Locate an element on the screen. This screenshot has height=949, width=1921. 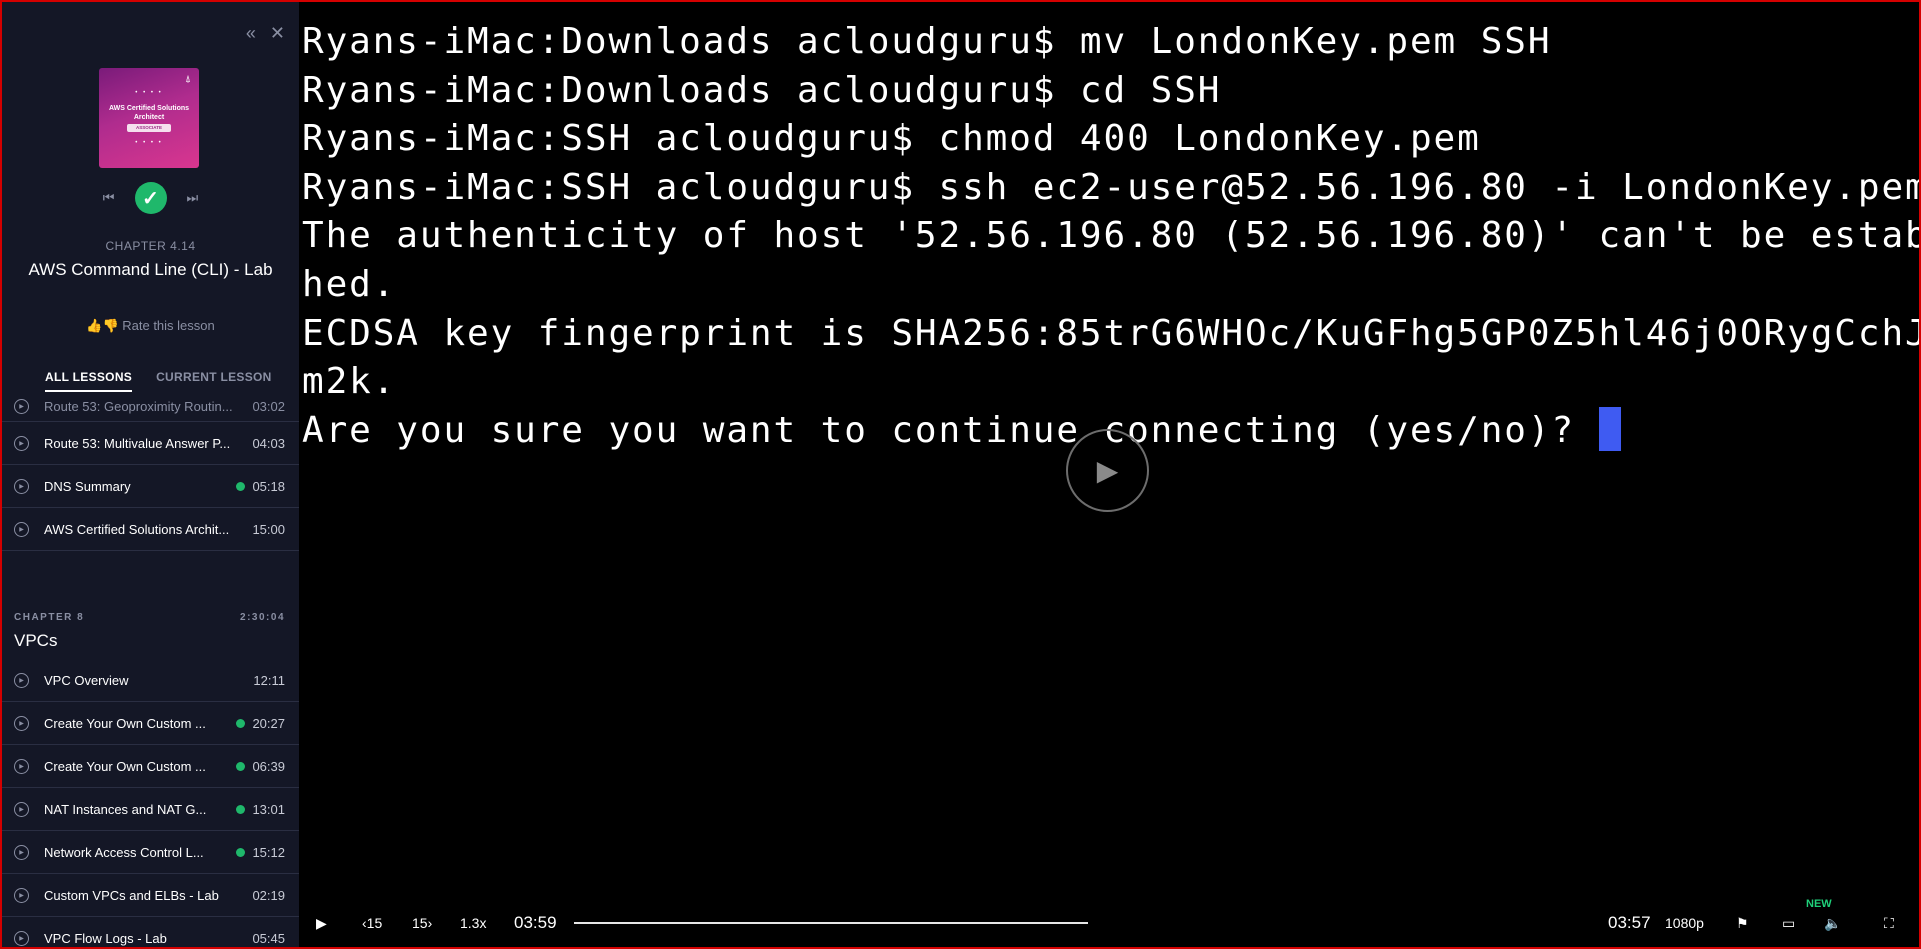
cover-badge: ASSOCIATE is located at coordinates (149, 128).